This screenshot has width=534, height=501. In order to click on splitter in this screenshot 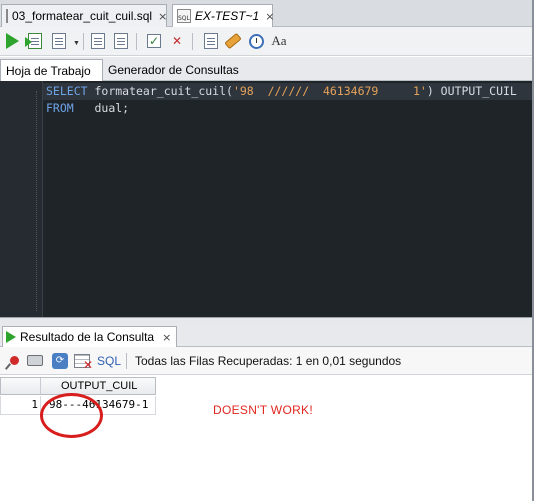, I will do `click(267, 321)`.